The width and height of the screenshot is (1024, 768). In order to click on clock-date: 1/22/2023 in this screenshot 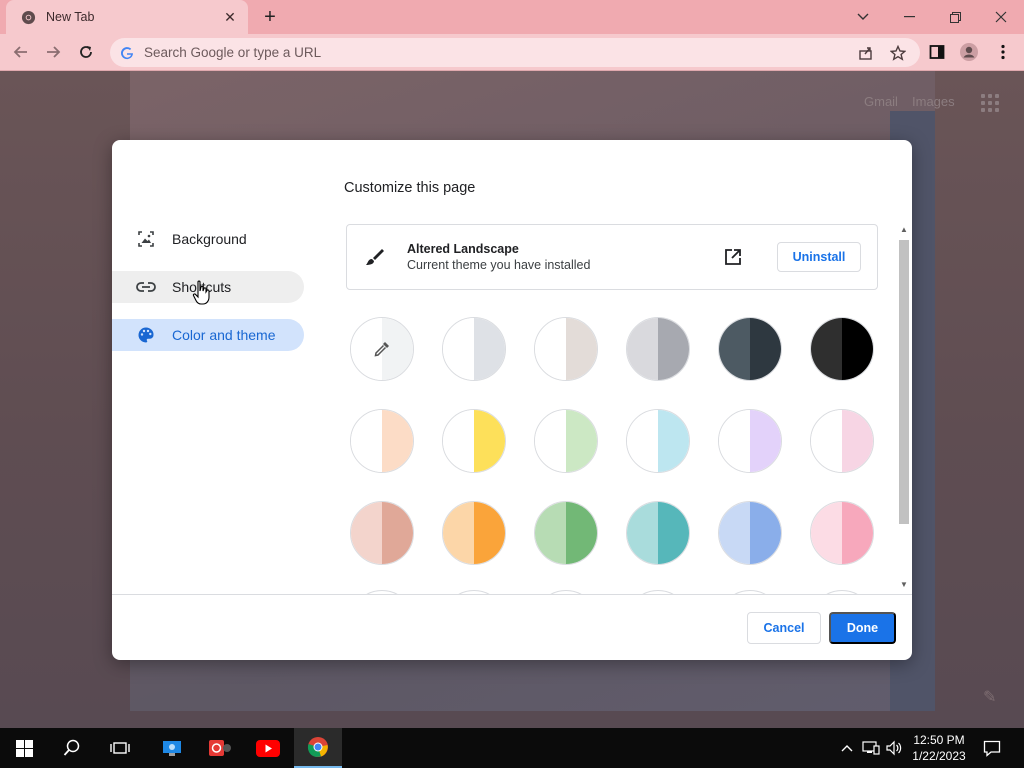, I will do `click(939, 756)`.